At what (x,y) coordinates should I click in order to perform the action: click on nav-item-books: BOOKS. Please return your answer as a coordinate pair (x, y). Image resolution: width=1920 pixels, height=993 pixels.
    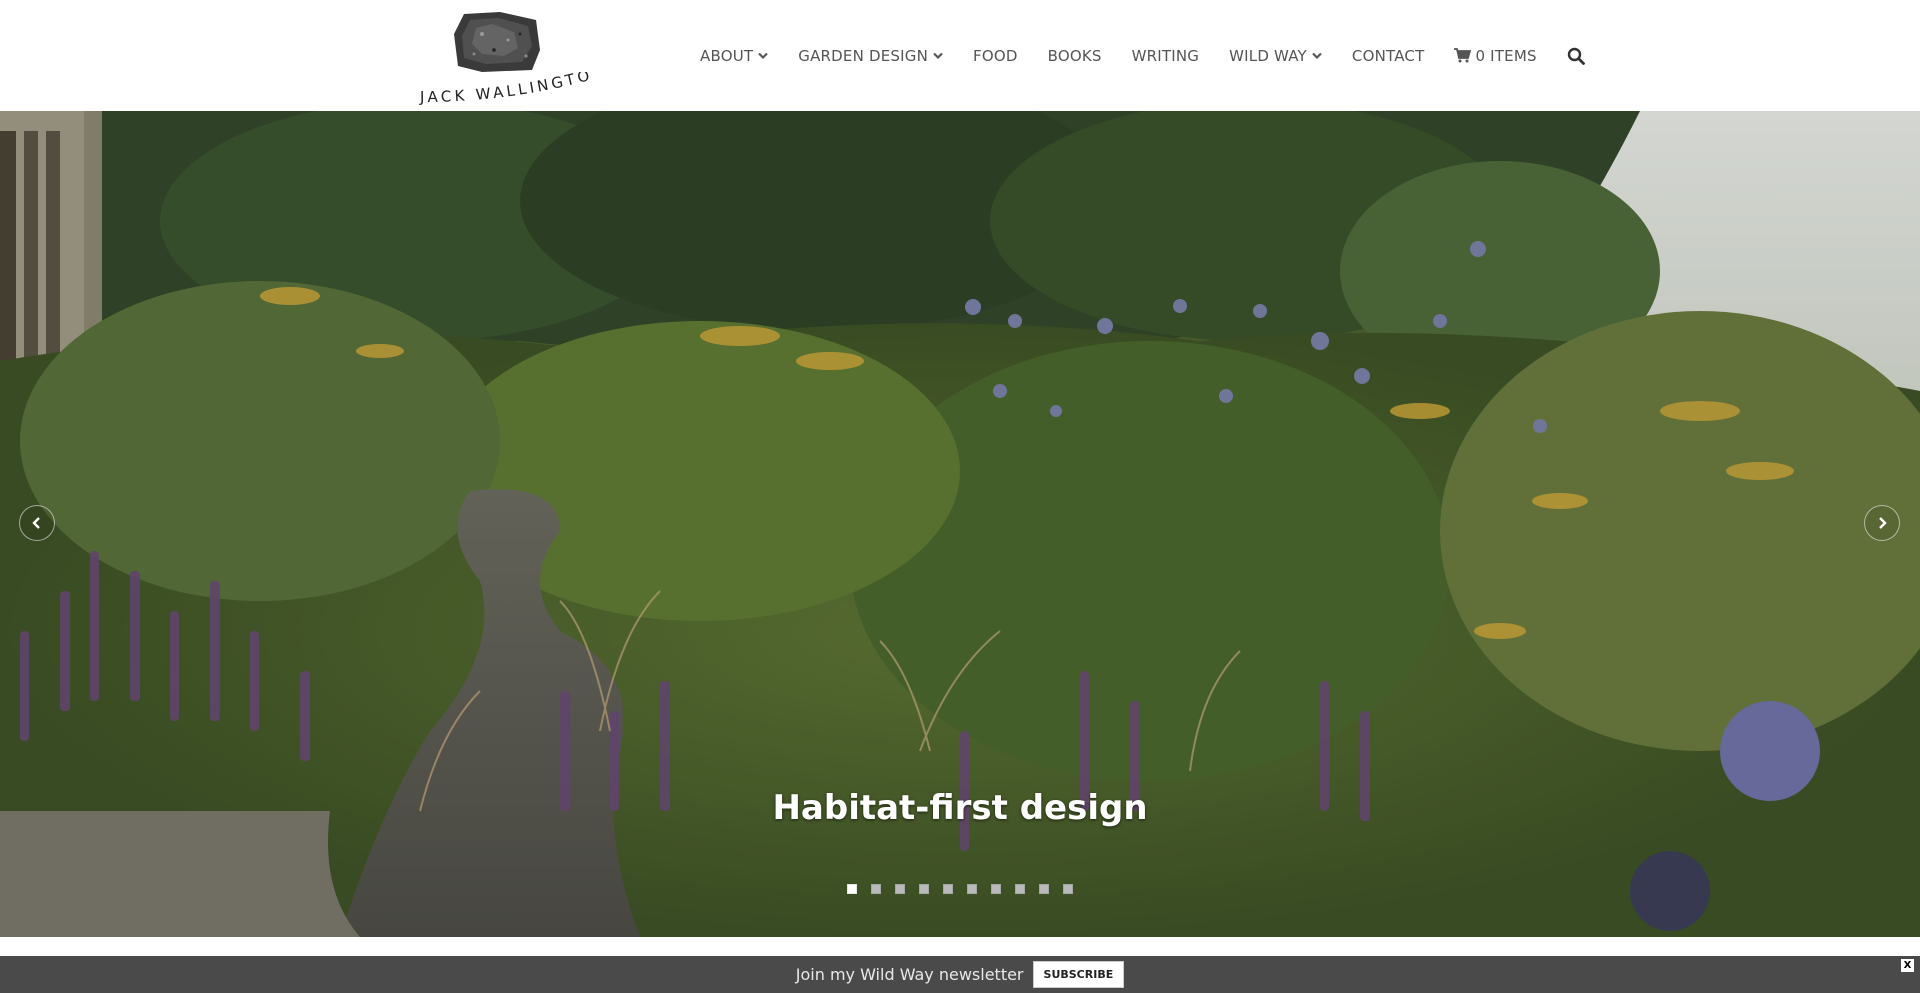
    Looking at the image, I should click on (1075, 56).